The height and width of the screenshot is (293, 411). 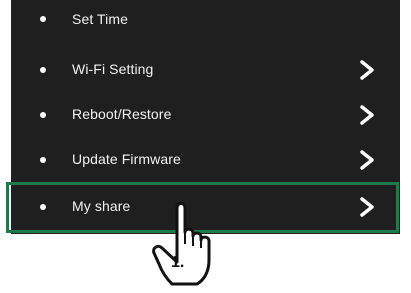 What do you see at coordinates (100, 19) in the screenshot?
I see `menu-item-label: Set Time` at bounding box center [100, 19].